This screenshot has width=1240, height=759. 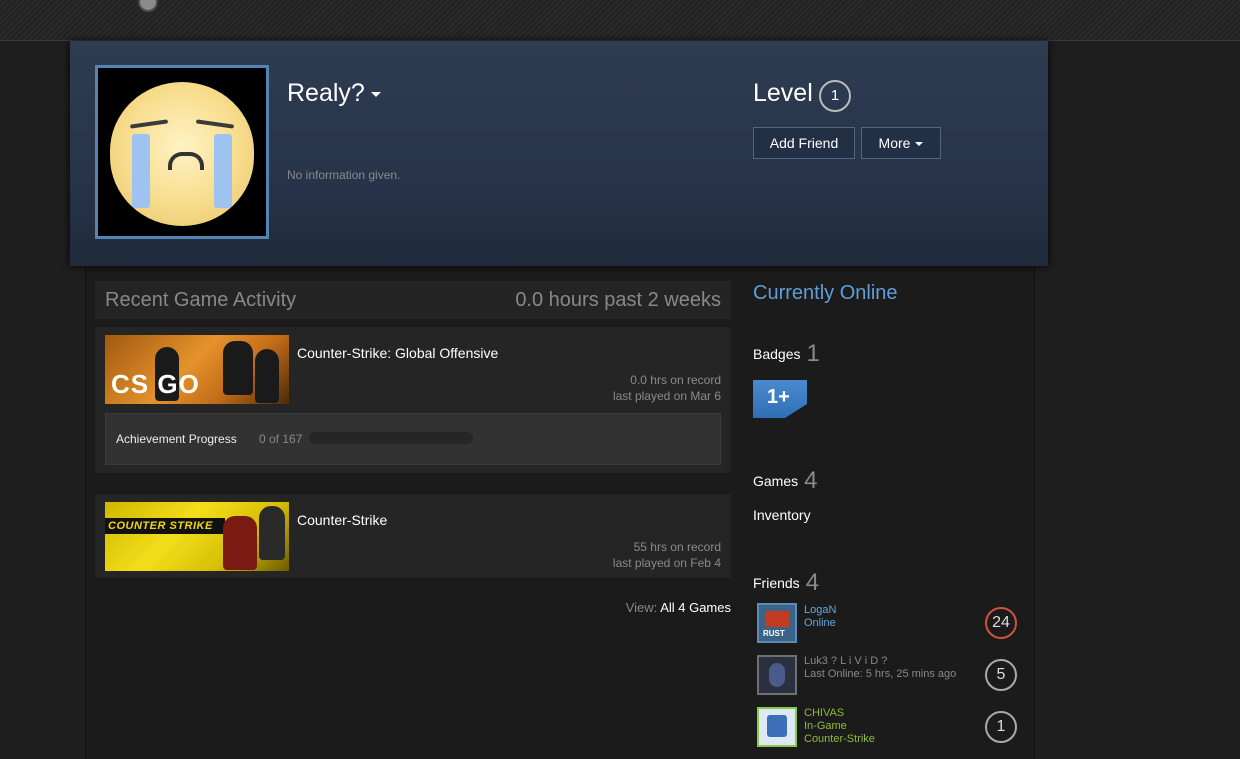 I want to click on friend-entry: CHIVAS In-Game Counter-Strike, so click(x=839, y=726).